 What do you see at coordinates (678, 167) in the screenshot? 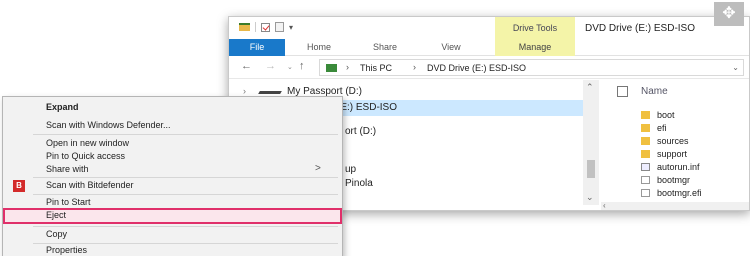
I see `file-name: autorun.inf` at bounding box center [678, 167].